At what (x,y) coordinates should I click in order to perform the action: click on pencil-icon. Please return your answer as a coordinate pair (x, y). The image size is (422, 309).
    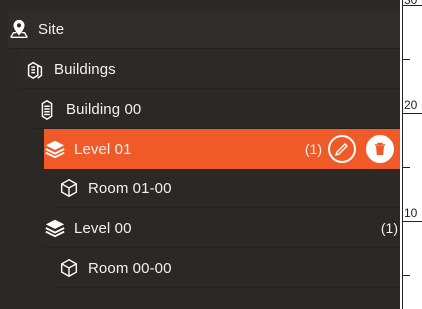
    Looking at the image, I should click on (341, 150).